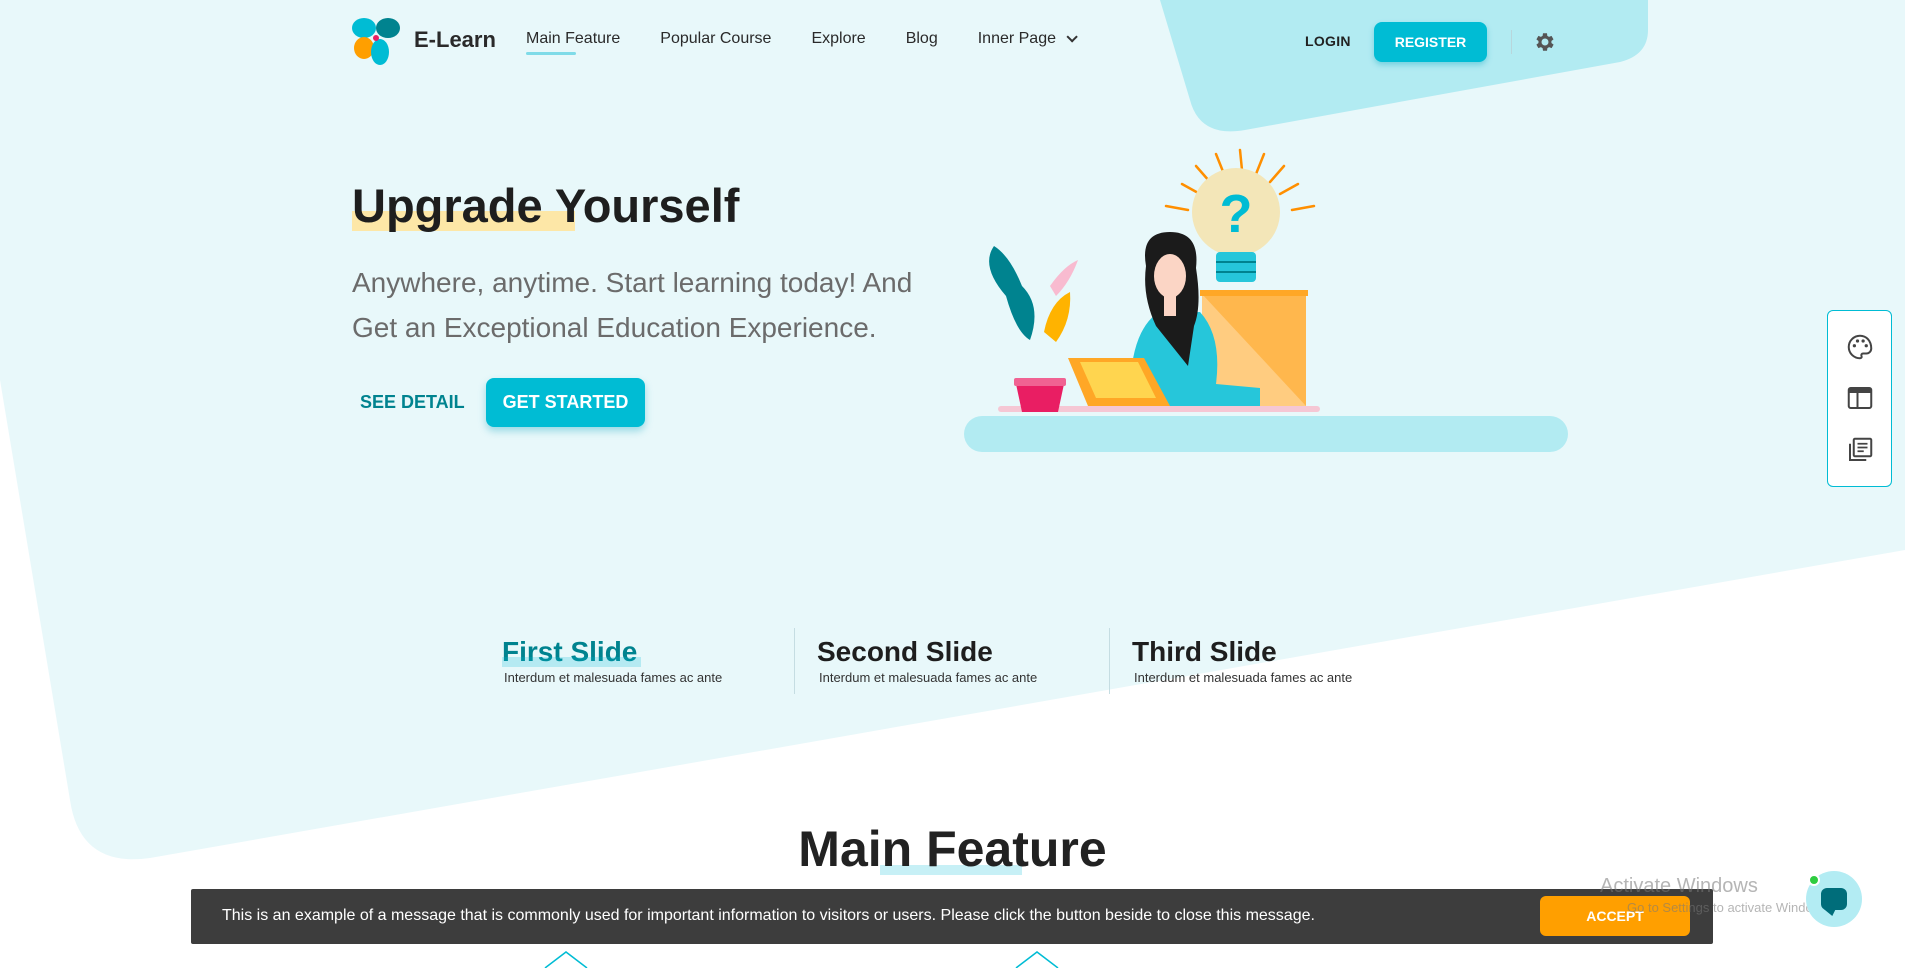  I want to click on get-started-button: GET STARTED, so click(565, 402).